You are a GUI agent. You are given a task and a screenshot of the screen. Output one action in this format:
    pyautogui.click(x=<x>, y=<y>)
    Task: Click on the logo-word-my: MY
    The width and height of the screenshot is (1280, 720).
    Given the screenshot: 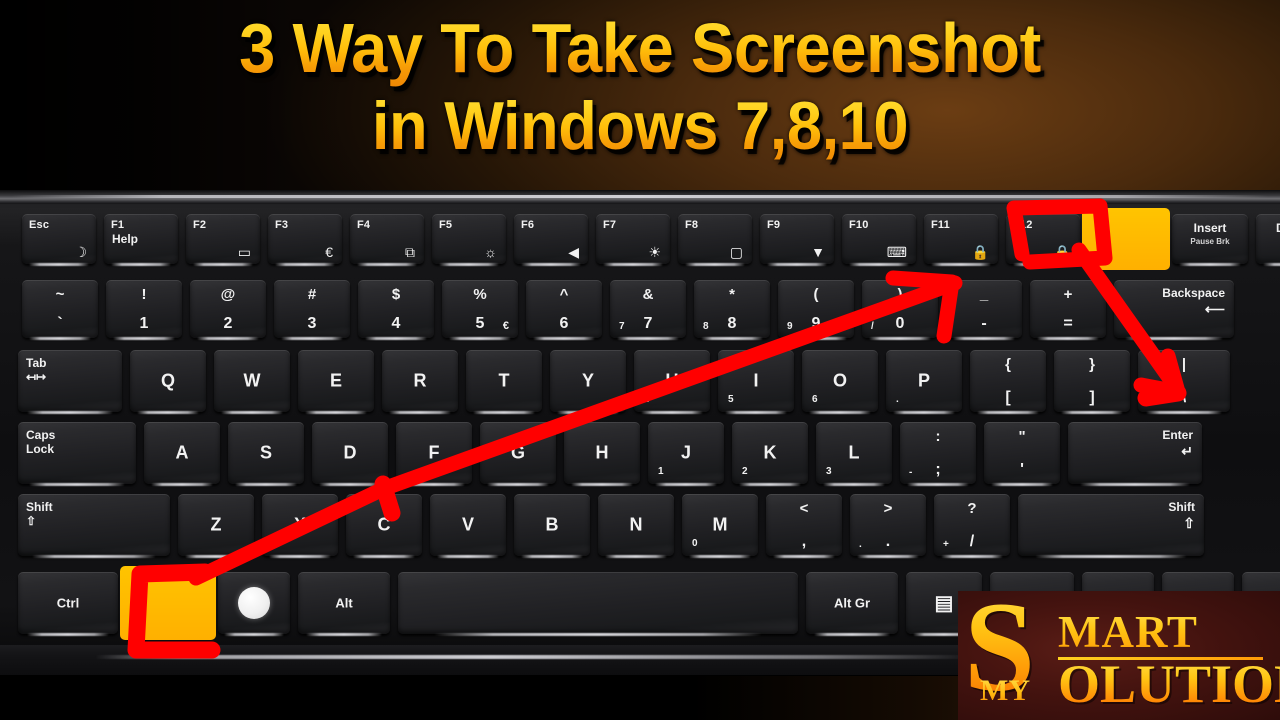 What is the action you would take?
    pyautogui.click(x=1005, y=690)
    